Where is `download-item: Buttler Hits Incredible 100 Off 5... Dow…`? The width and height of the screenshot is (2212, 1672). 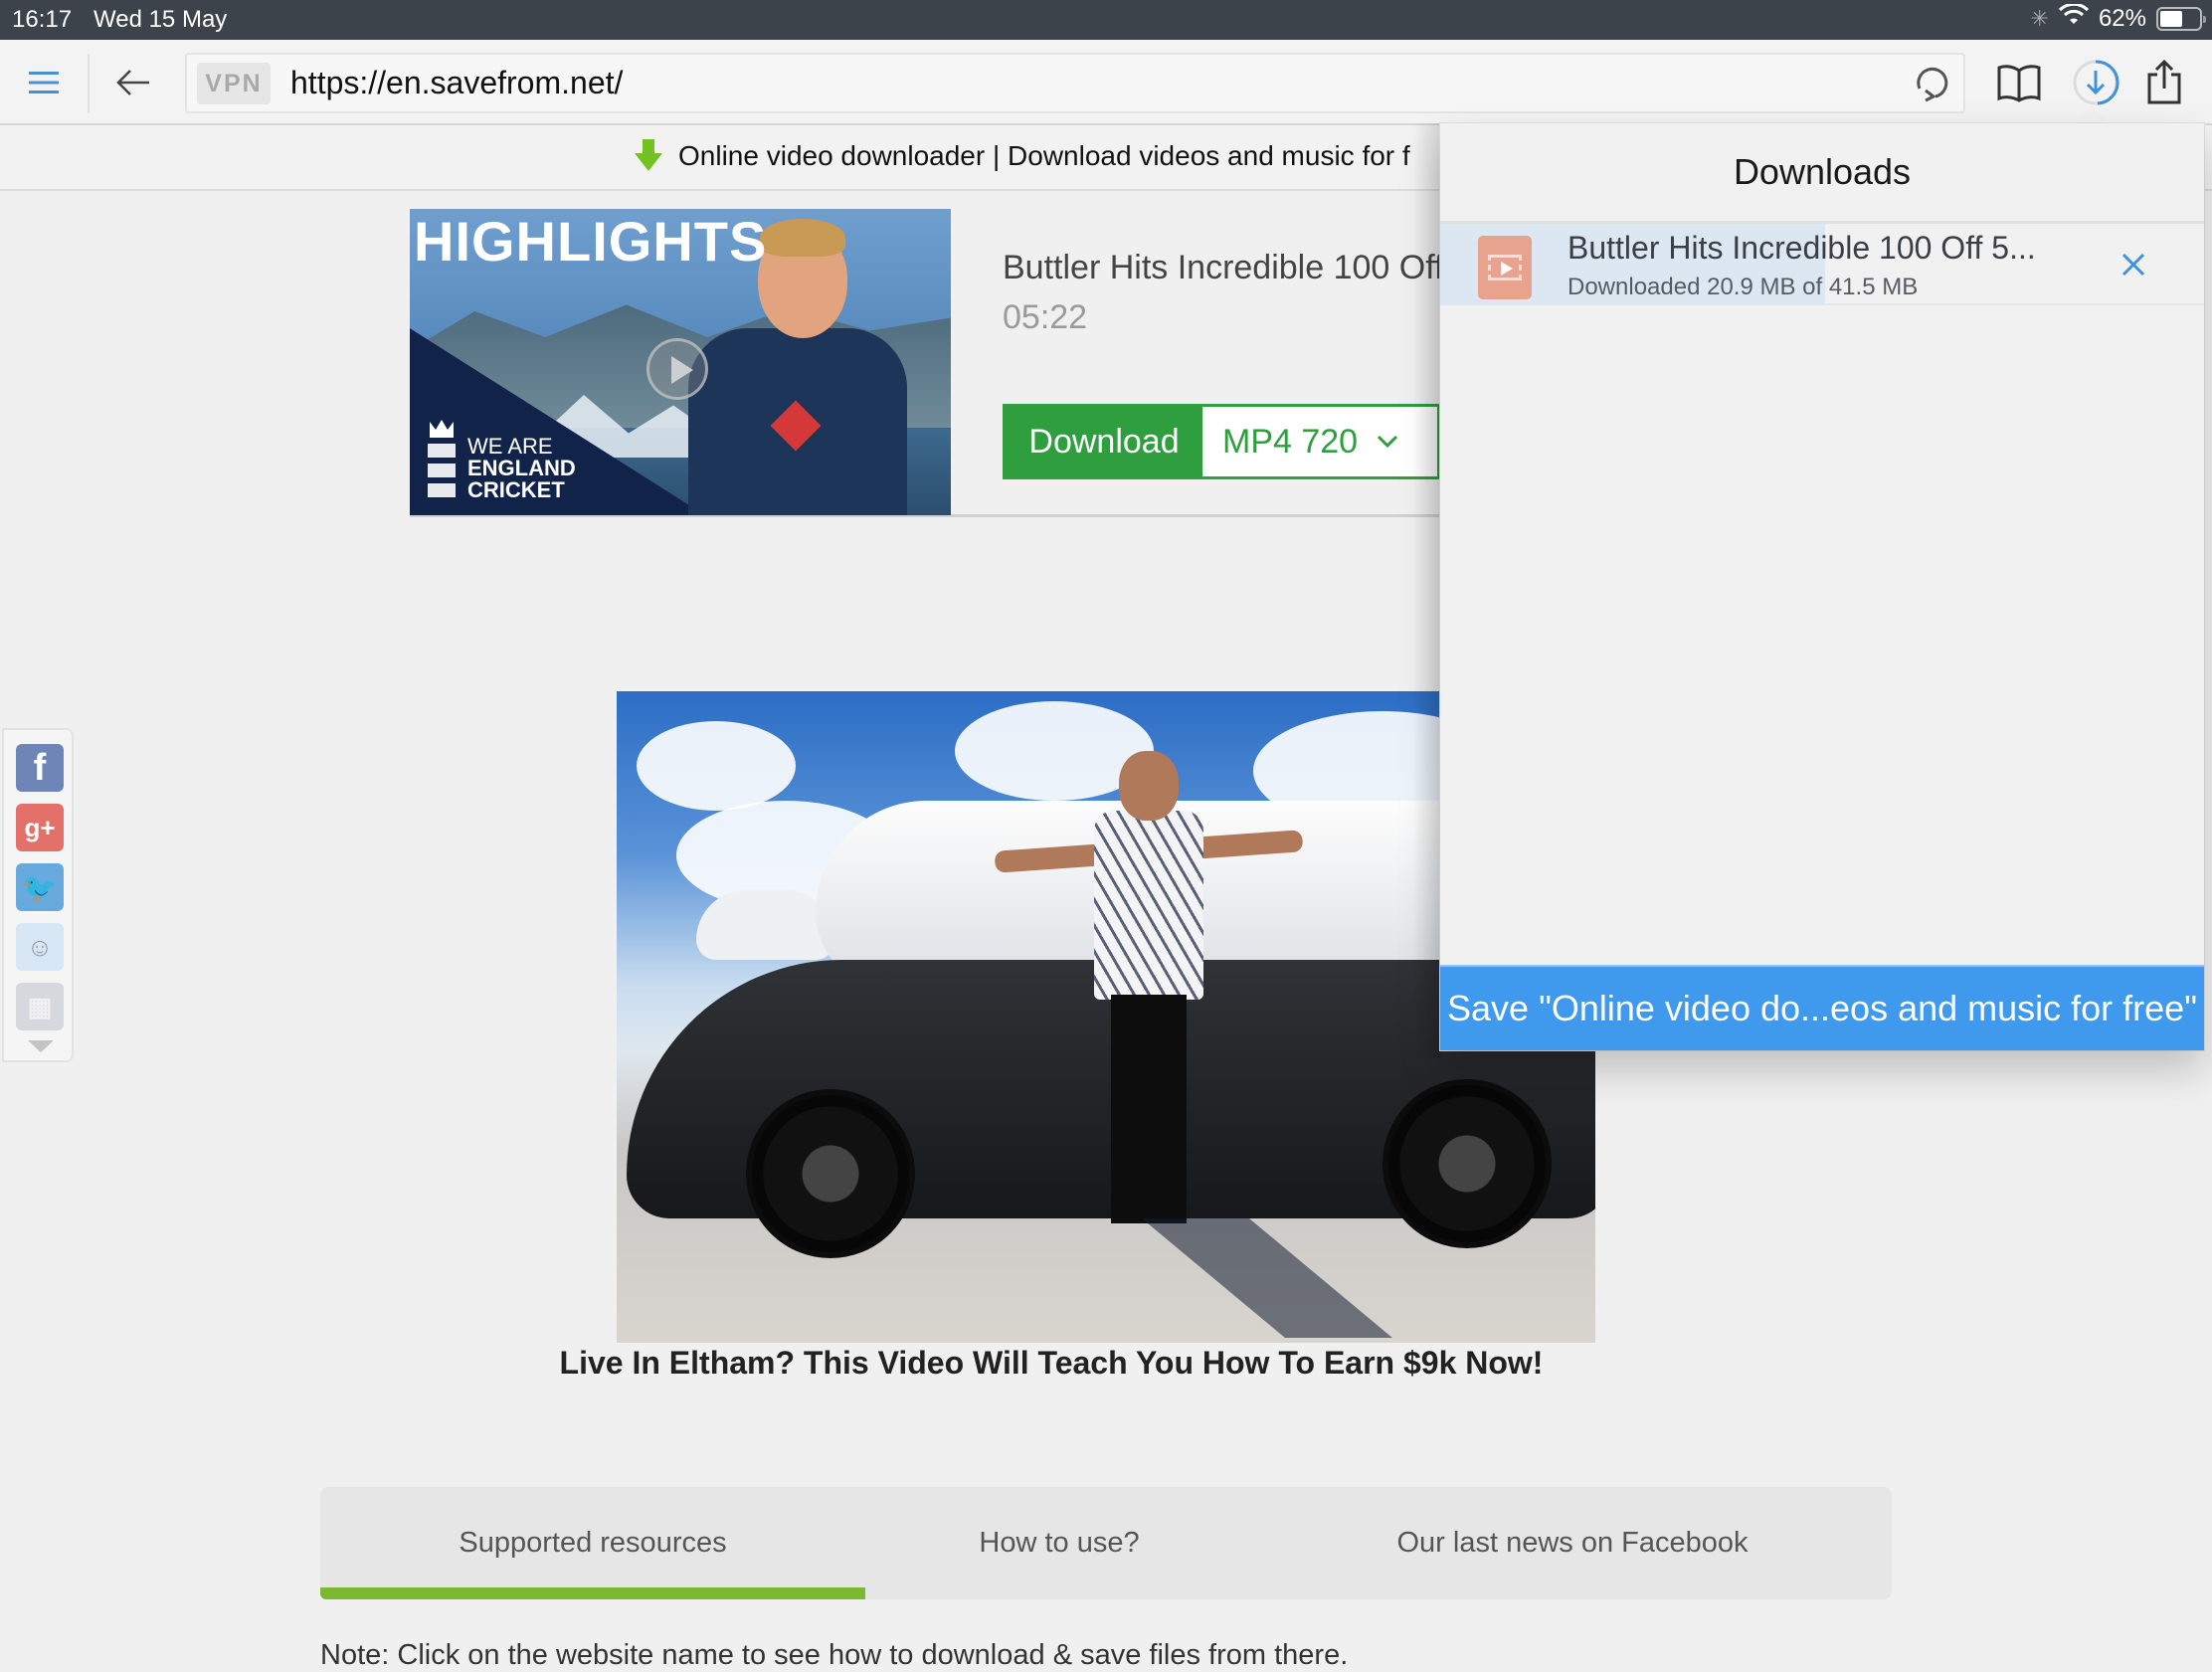 download-item: Buttler Hits Incredible 100 Off 5... Dow… is located at coordinates (1822, 264).